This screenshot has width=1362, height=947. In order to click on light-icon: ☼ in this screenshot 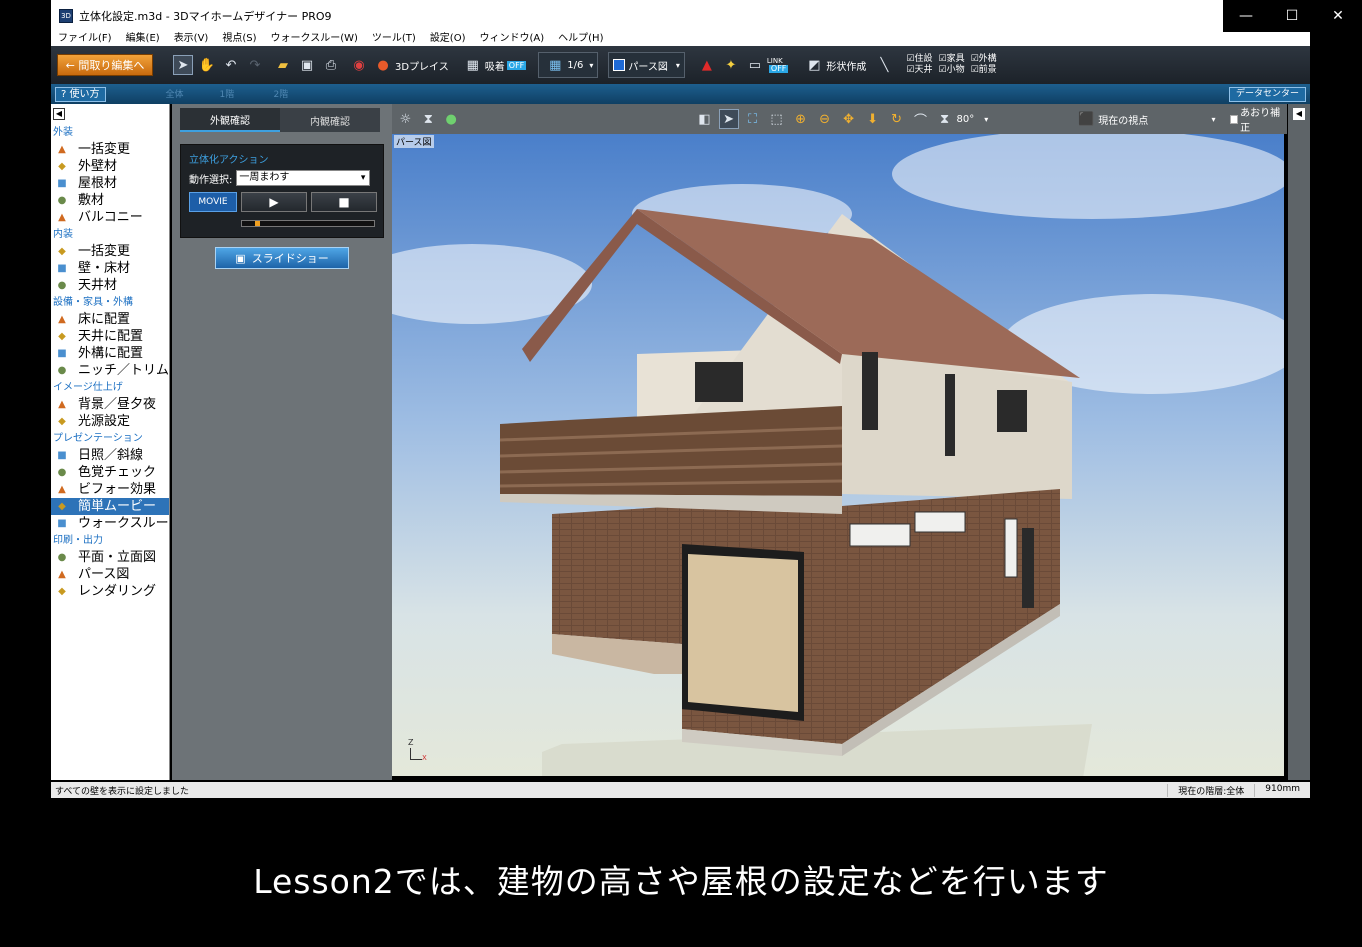, I will do `click(405, 119)`.